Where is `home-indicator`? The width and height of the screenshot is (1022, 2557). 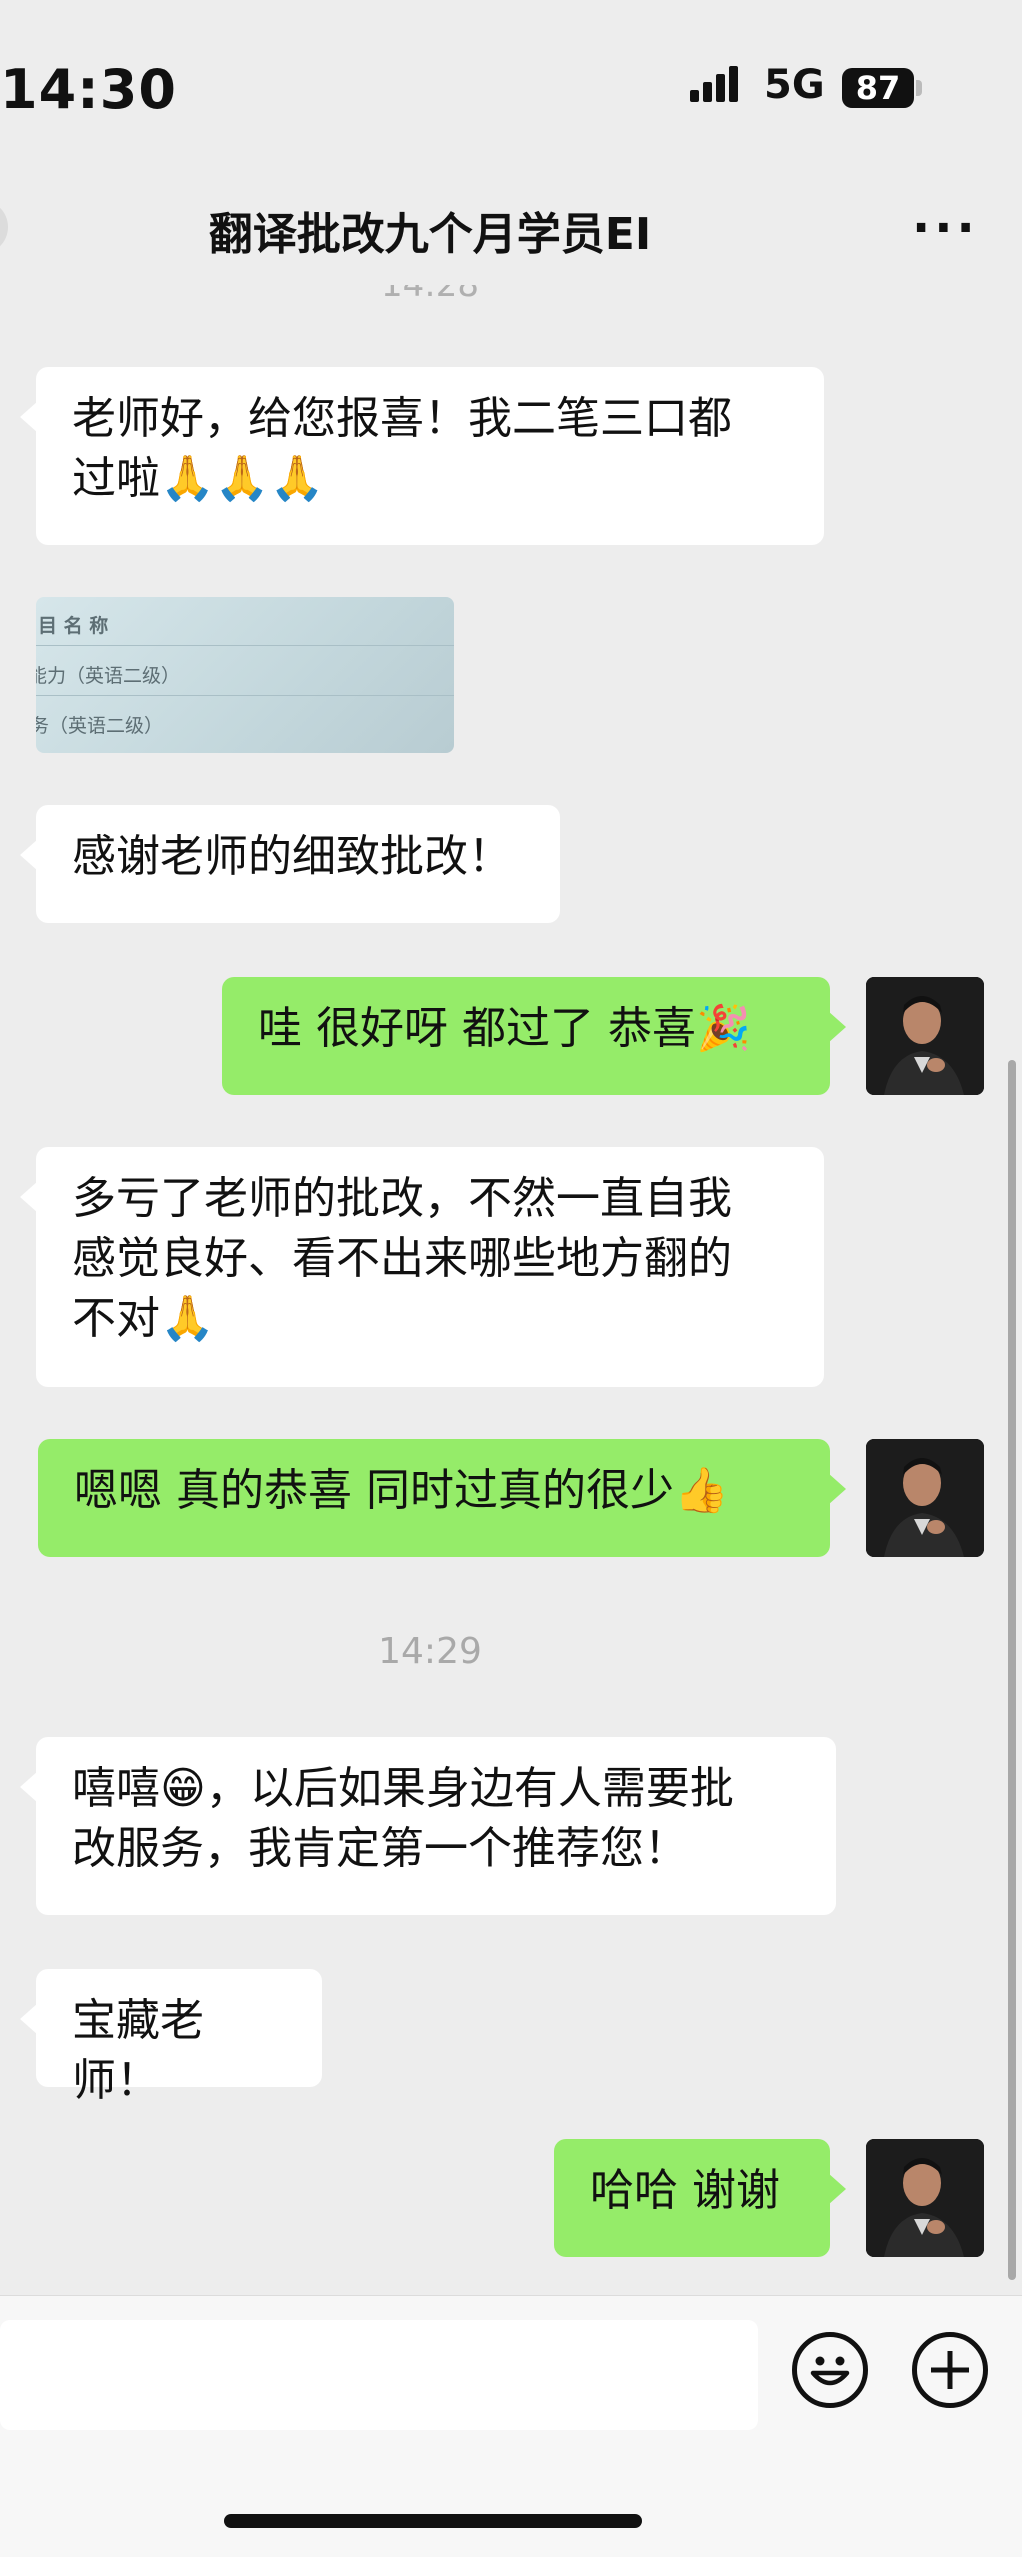 home-indicator is located at coordinates (433, 2521).